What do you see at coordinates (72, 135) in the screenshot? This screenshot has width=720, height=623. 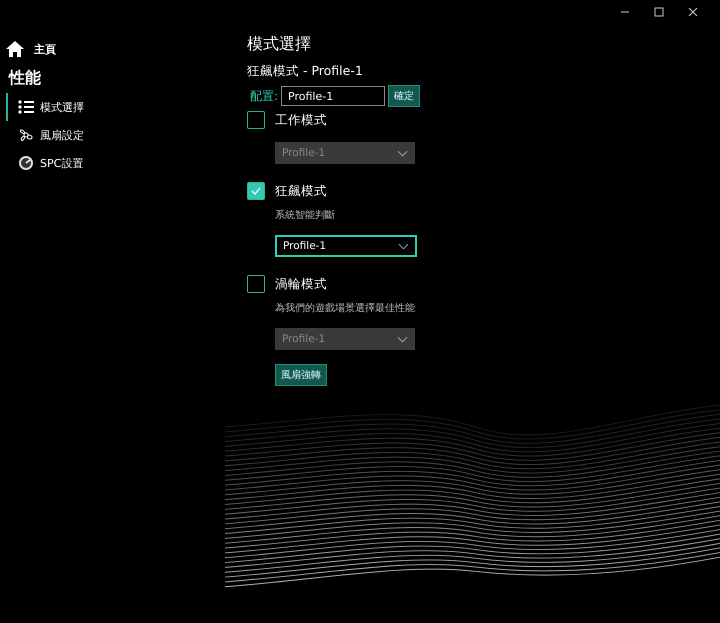 I see `sidebar-item: 風扇設定` at bounding box center [72, 135].